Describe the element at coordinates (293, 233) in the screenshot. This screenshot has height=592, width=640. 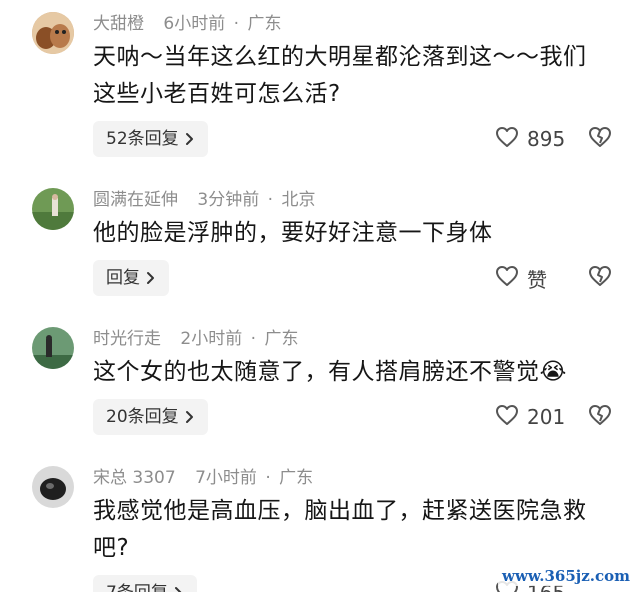
I see `comment-text: 他的脸是浮肿的，要好好注意一下身体` at that location.